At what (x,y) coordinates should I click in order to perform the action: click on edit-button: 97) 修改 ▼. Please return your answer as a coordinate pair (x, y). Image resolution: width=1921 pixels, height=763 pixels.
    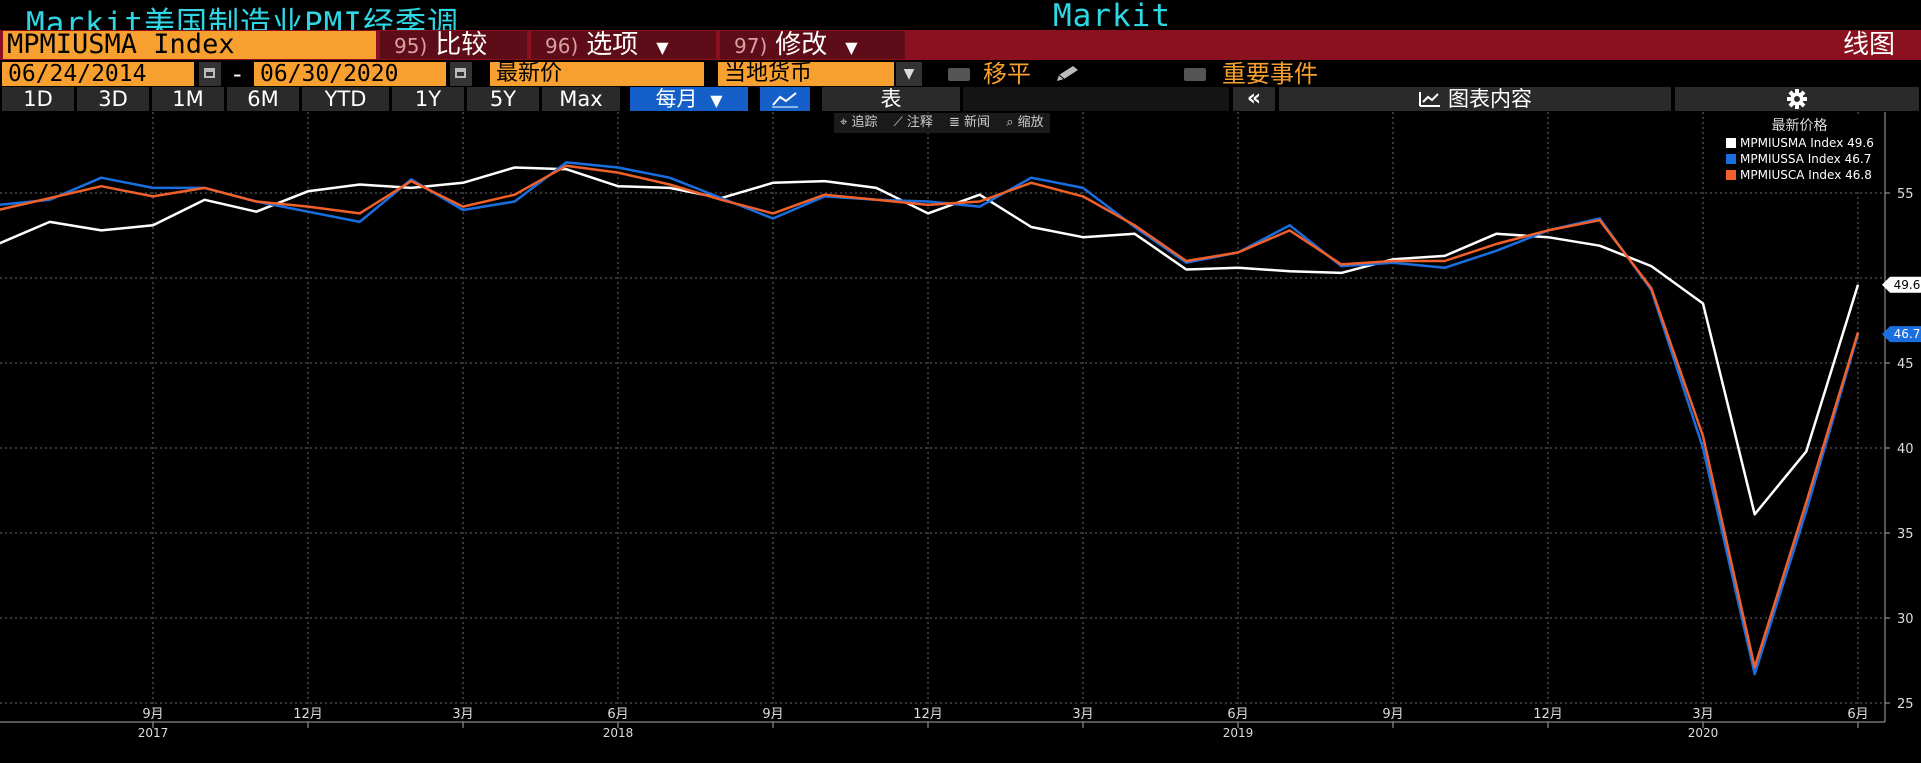
    Looking at the image, I should click on (812, 45).